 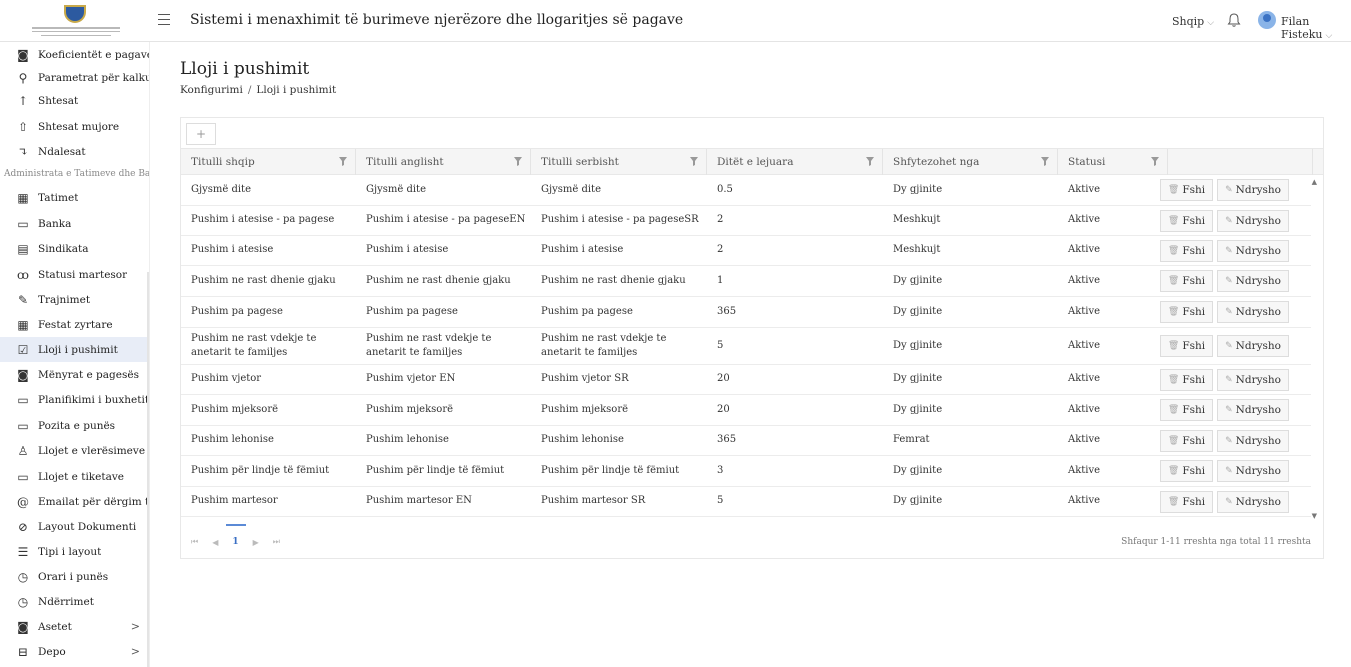 What do you see at coordinates (723, 379) in the screenshot?
I see `table-cell: 20` at bounding box center [723, 379].